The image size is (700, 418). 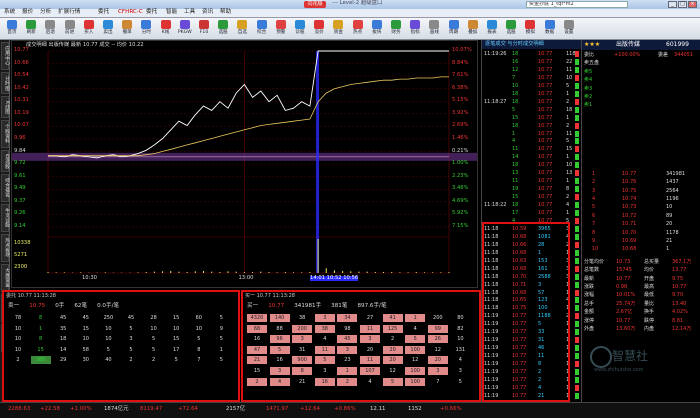 I want to click on toolbar-button: 模拟, so click(x=530, y=29).